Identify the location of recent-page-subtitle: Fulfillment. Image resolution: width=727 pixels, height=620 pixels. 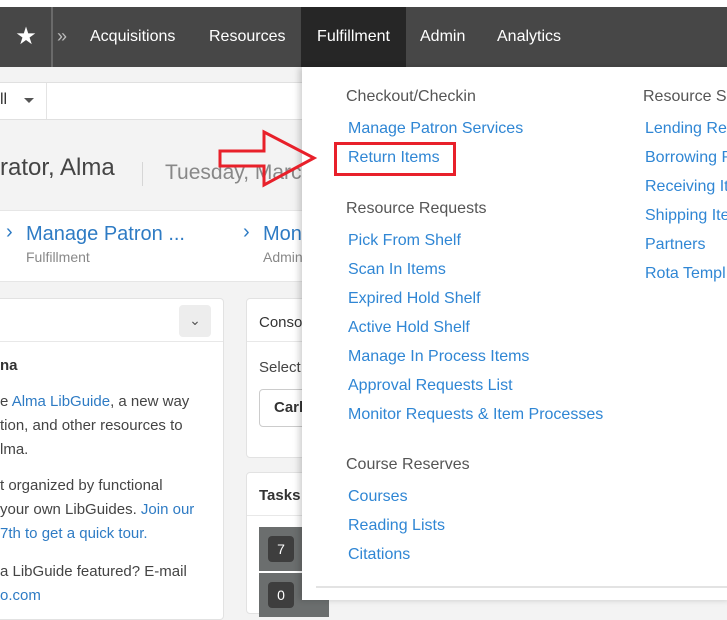
(58, 257).